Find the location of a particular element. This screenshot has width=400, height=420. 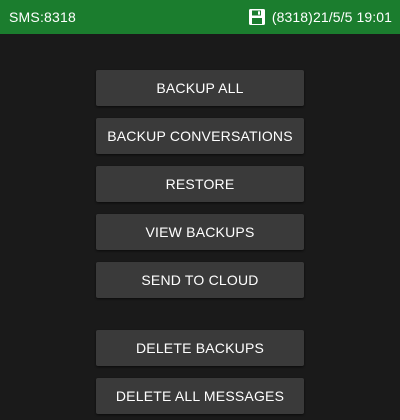

floppy-disk-icon is located at coordinates (257, 17).